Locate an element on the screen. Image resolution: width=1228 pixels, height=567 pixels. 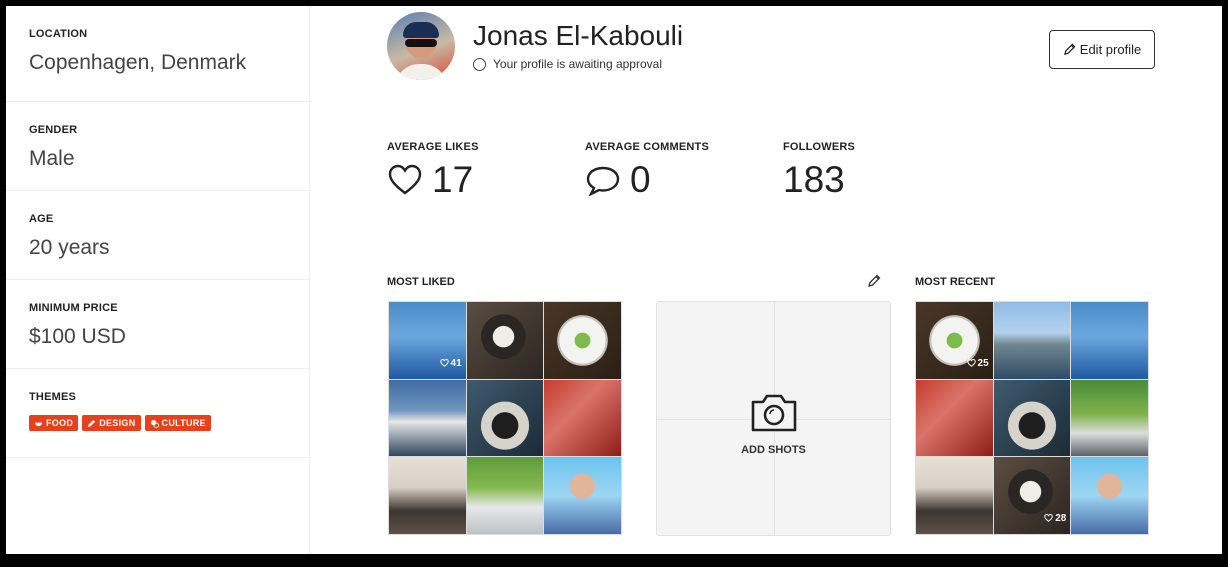
bowl-icon is located at coordinates (38, 424).